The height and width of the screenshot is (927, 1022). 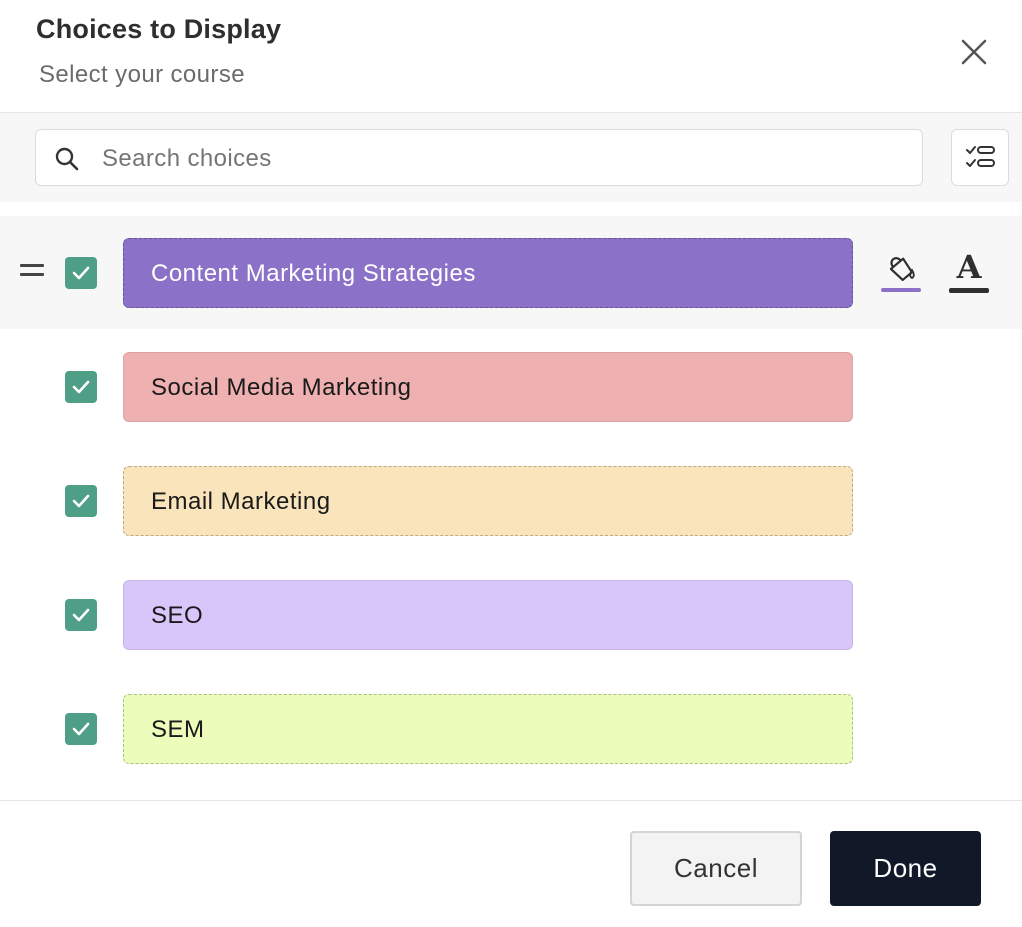 I want to click on paint-bucket-icon, so click(x=902, y=269).